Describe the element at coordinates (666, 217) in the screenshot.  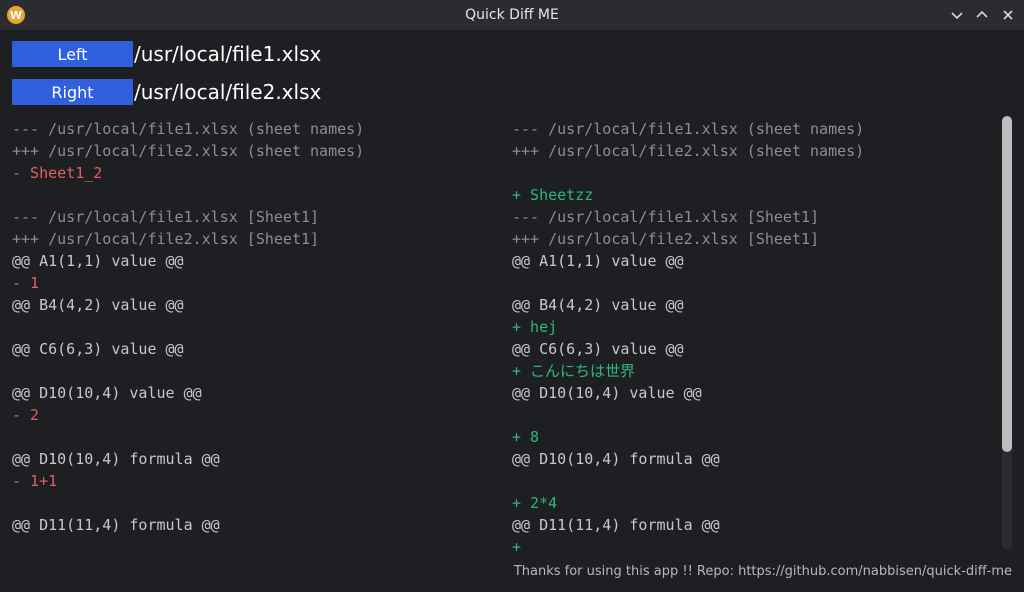
I see `right-diff-line: --- /usr/local/file1.xlsx [Sheet1]` at that location.